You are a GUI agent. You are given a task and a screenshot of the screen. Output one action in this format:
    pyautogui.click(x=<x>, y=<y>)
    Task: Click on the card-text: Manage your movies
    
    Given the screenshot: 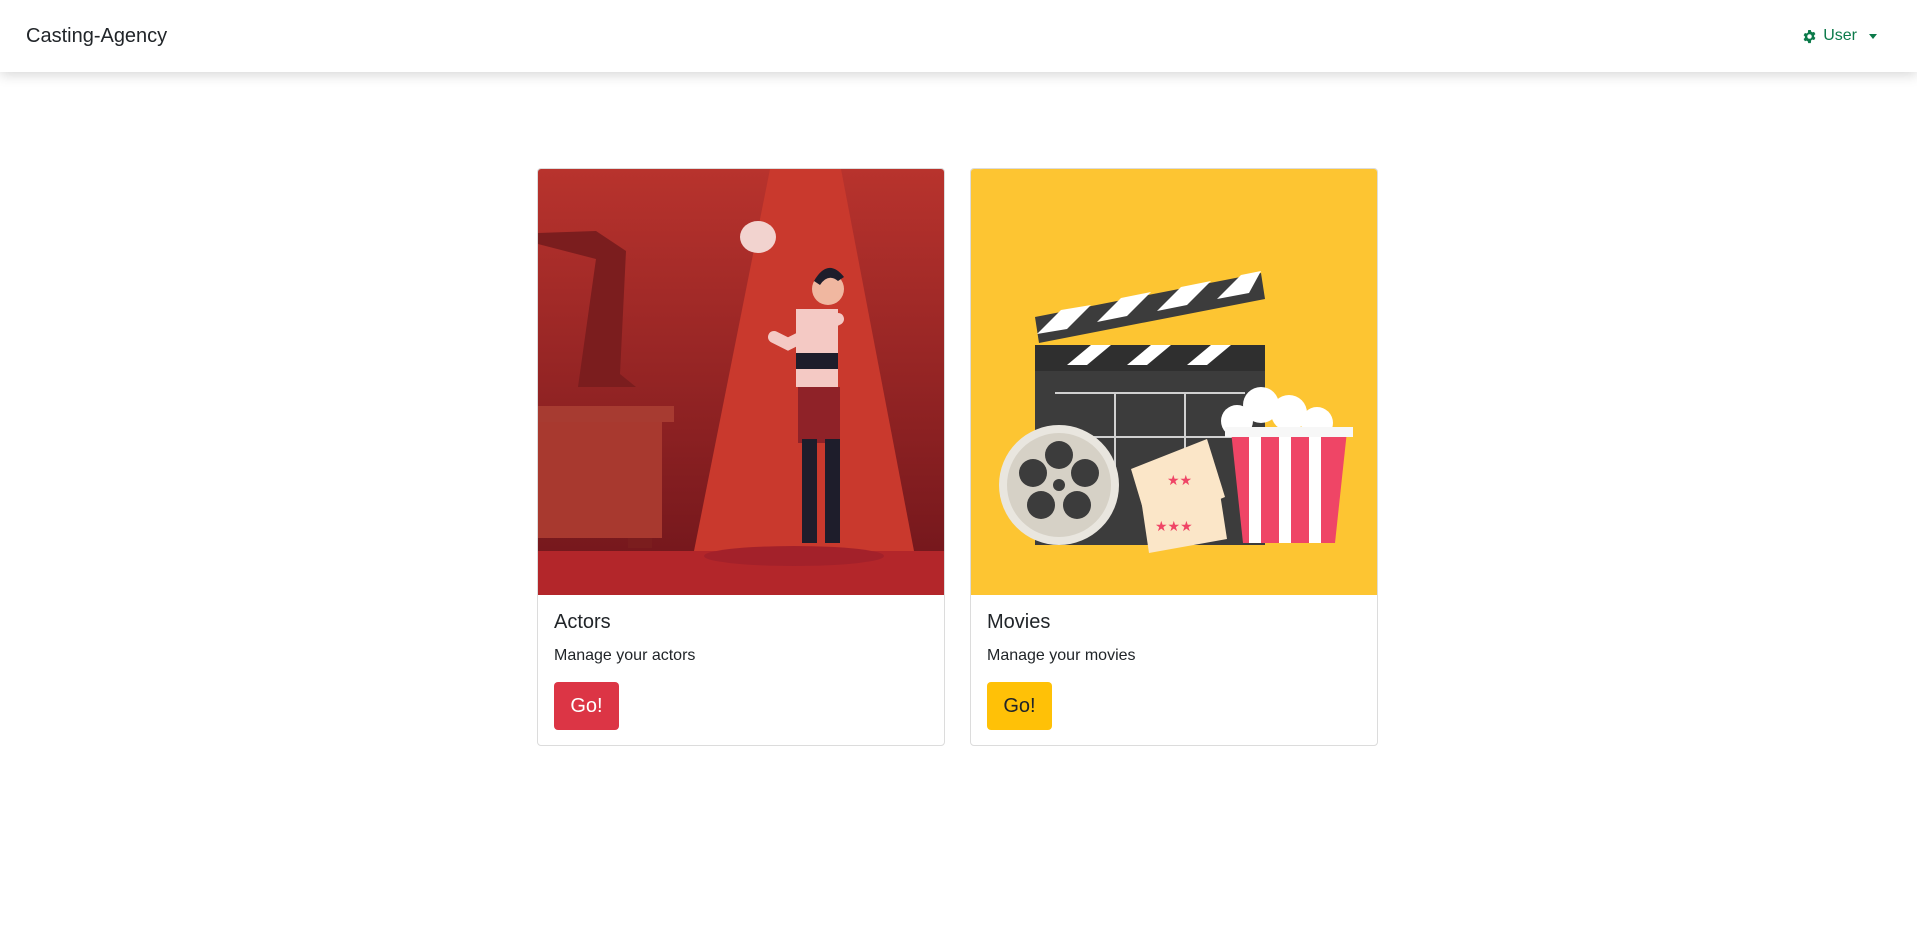 What is the action you would take?
    pyautogui.click(x=1061, y=655)
    